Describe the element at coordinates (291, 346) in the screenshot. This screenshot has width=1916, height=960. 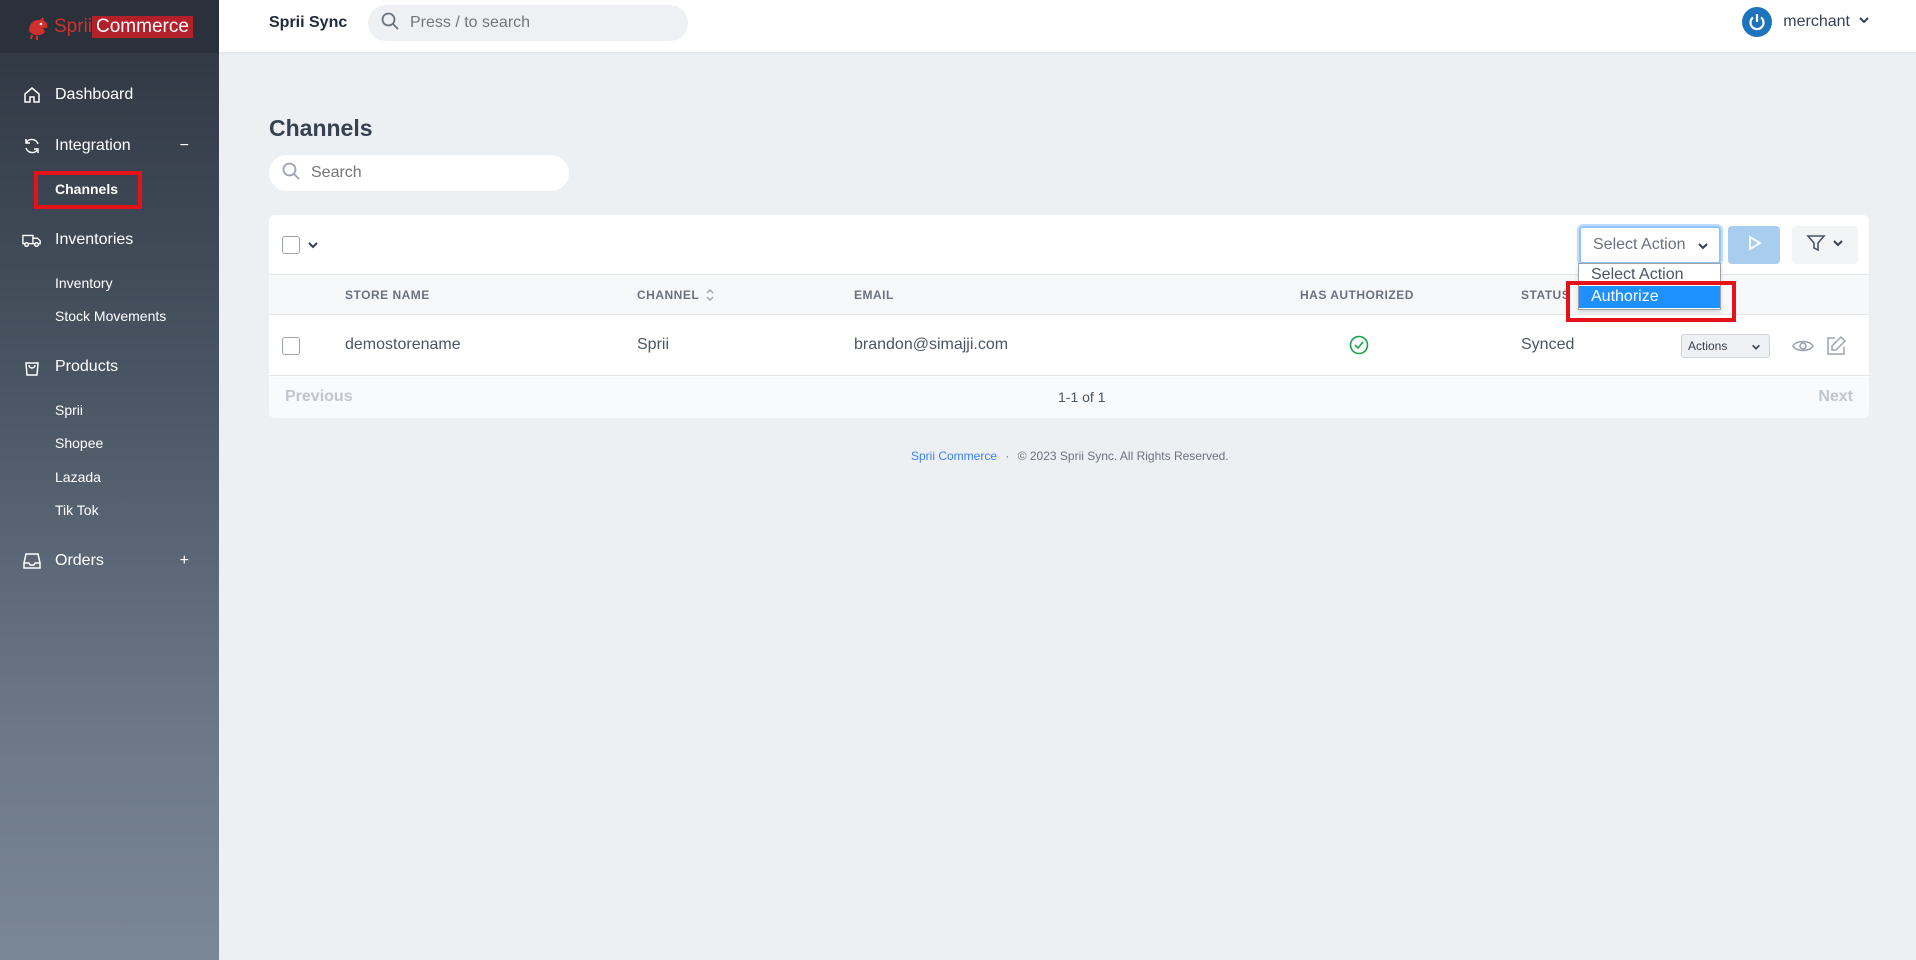
I see `row-checkbox` at that location.